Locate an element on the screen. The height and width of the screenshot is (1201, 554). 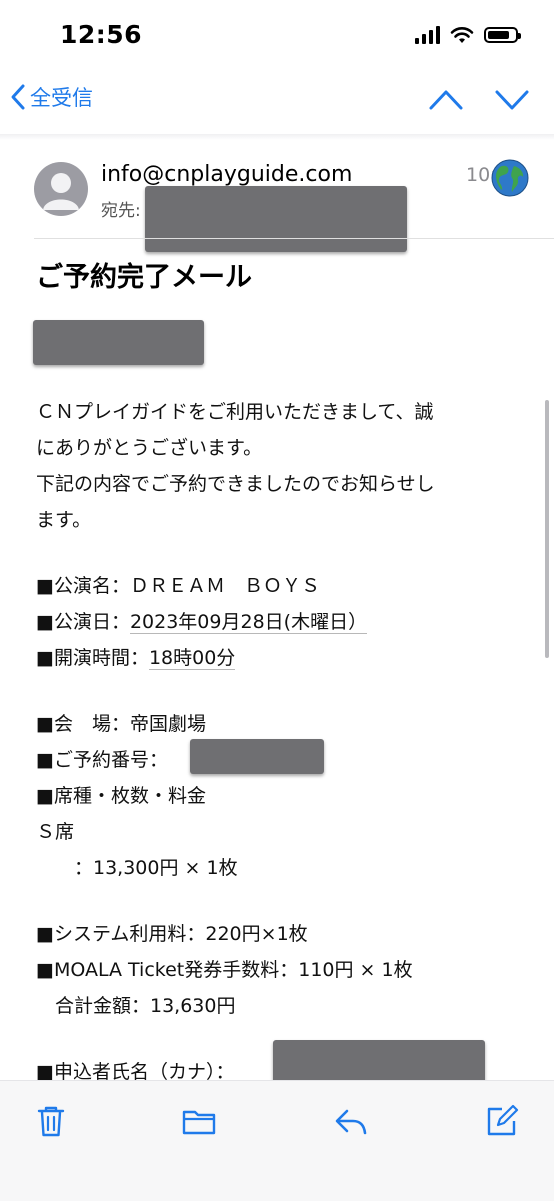
body-line: にありがとうございます。 is located at coordinates (149, 448).